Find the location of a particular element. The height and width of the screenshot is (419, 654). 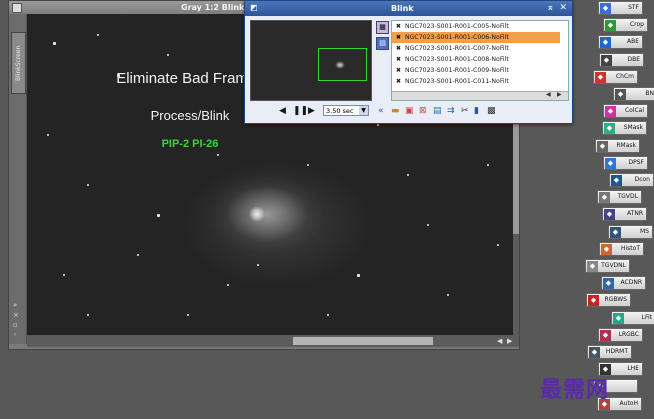

open-folder-icon: ▬ is located at coordinates (395, 111).